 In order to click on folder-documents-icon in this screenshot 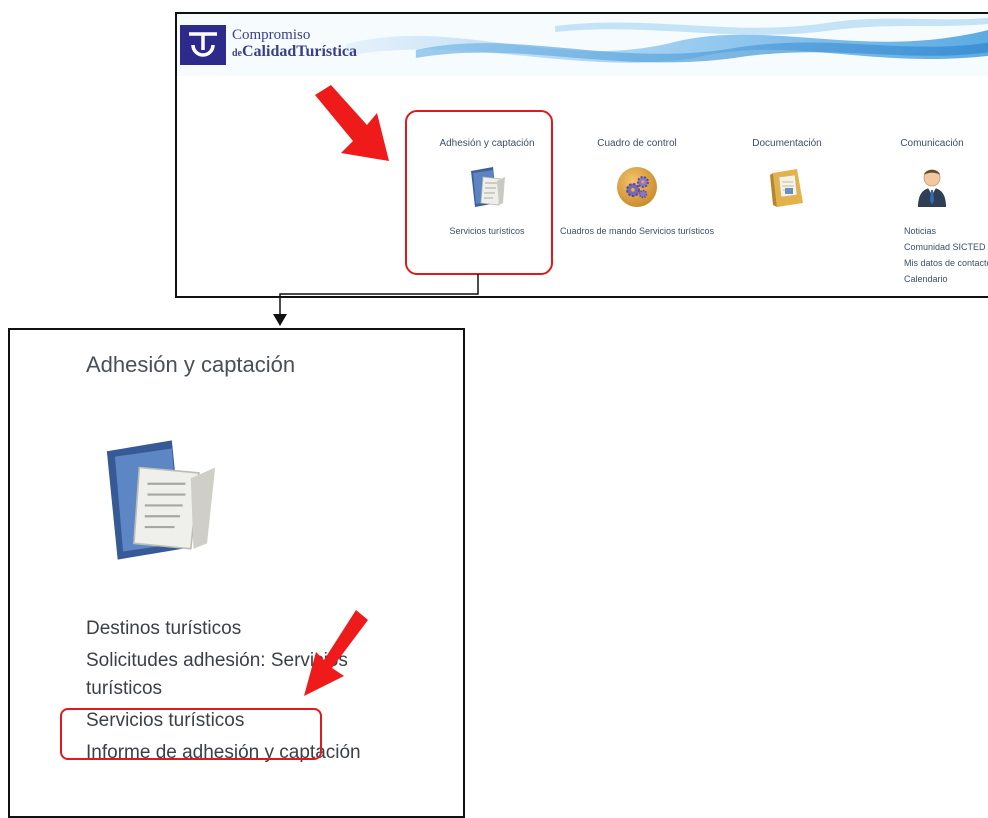, I will do `click(161, 500)`.